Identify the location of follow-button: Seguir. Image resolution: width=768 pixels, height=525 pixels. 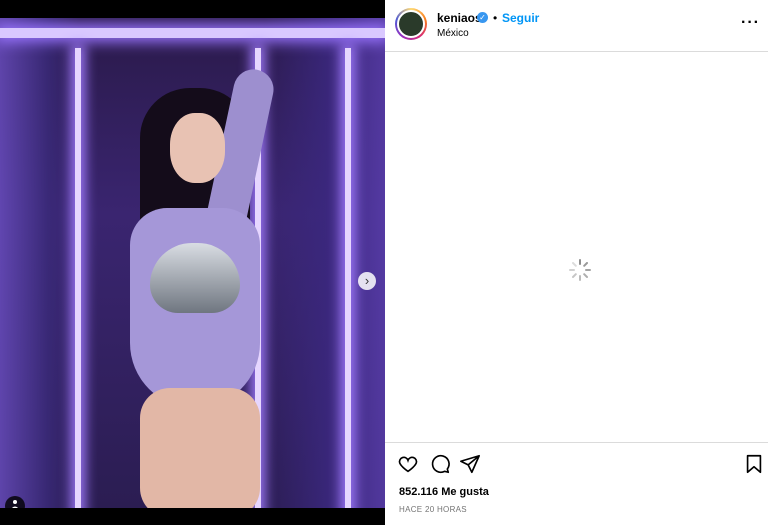
(520, 18).